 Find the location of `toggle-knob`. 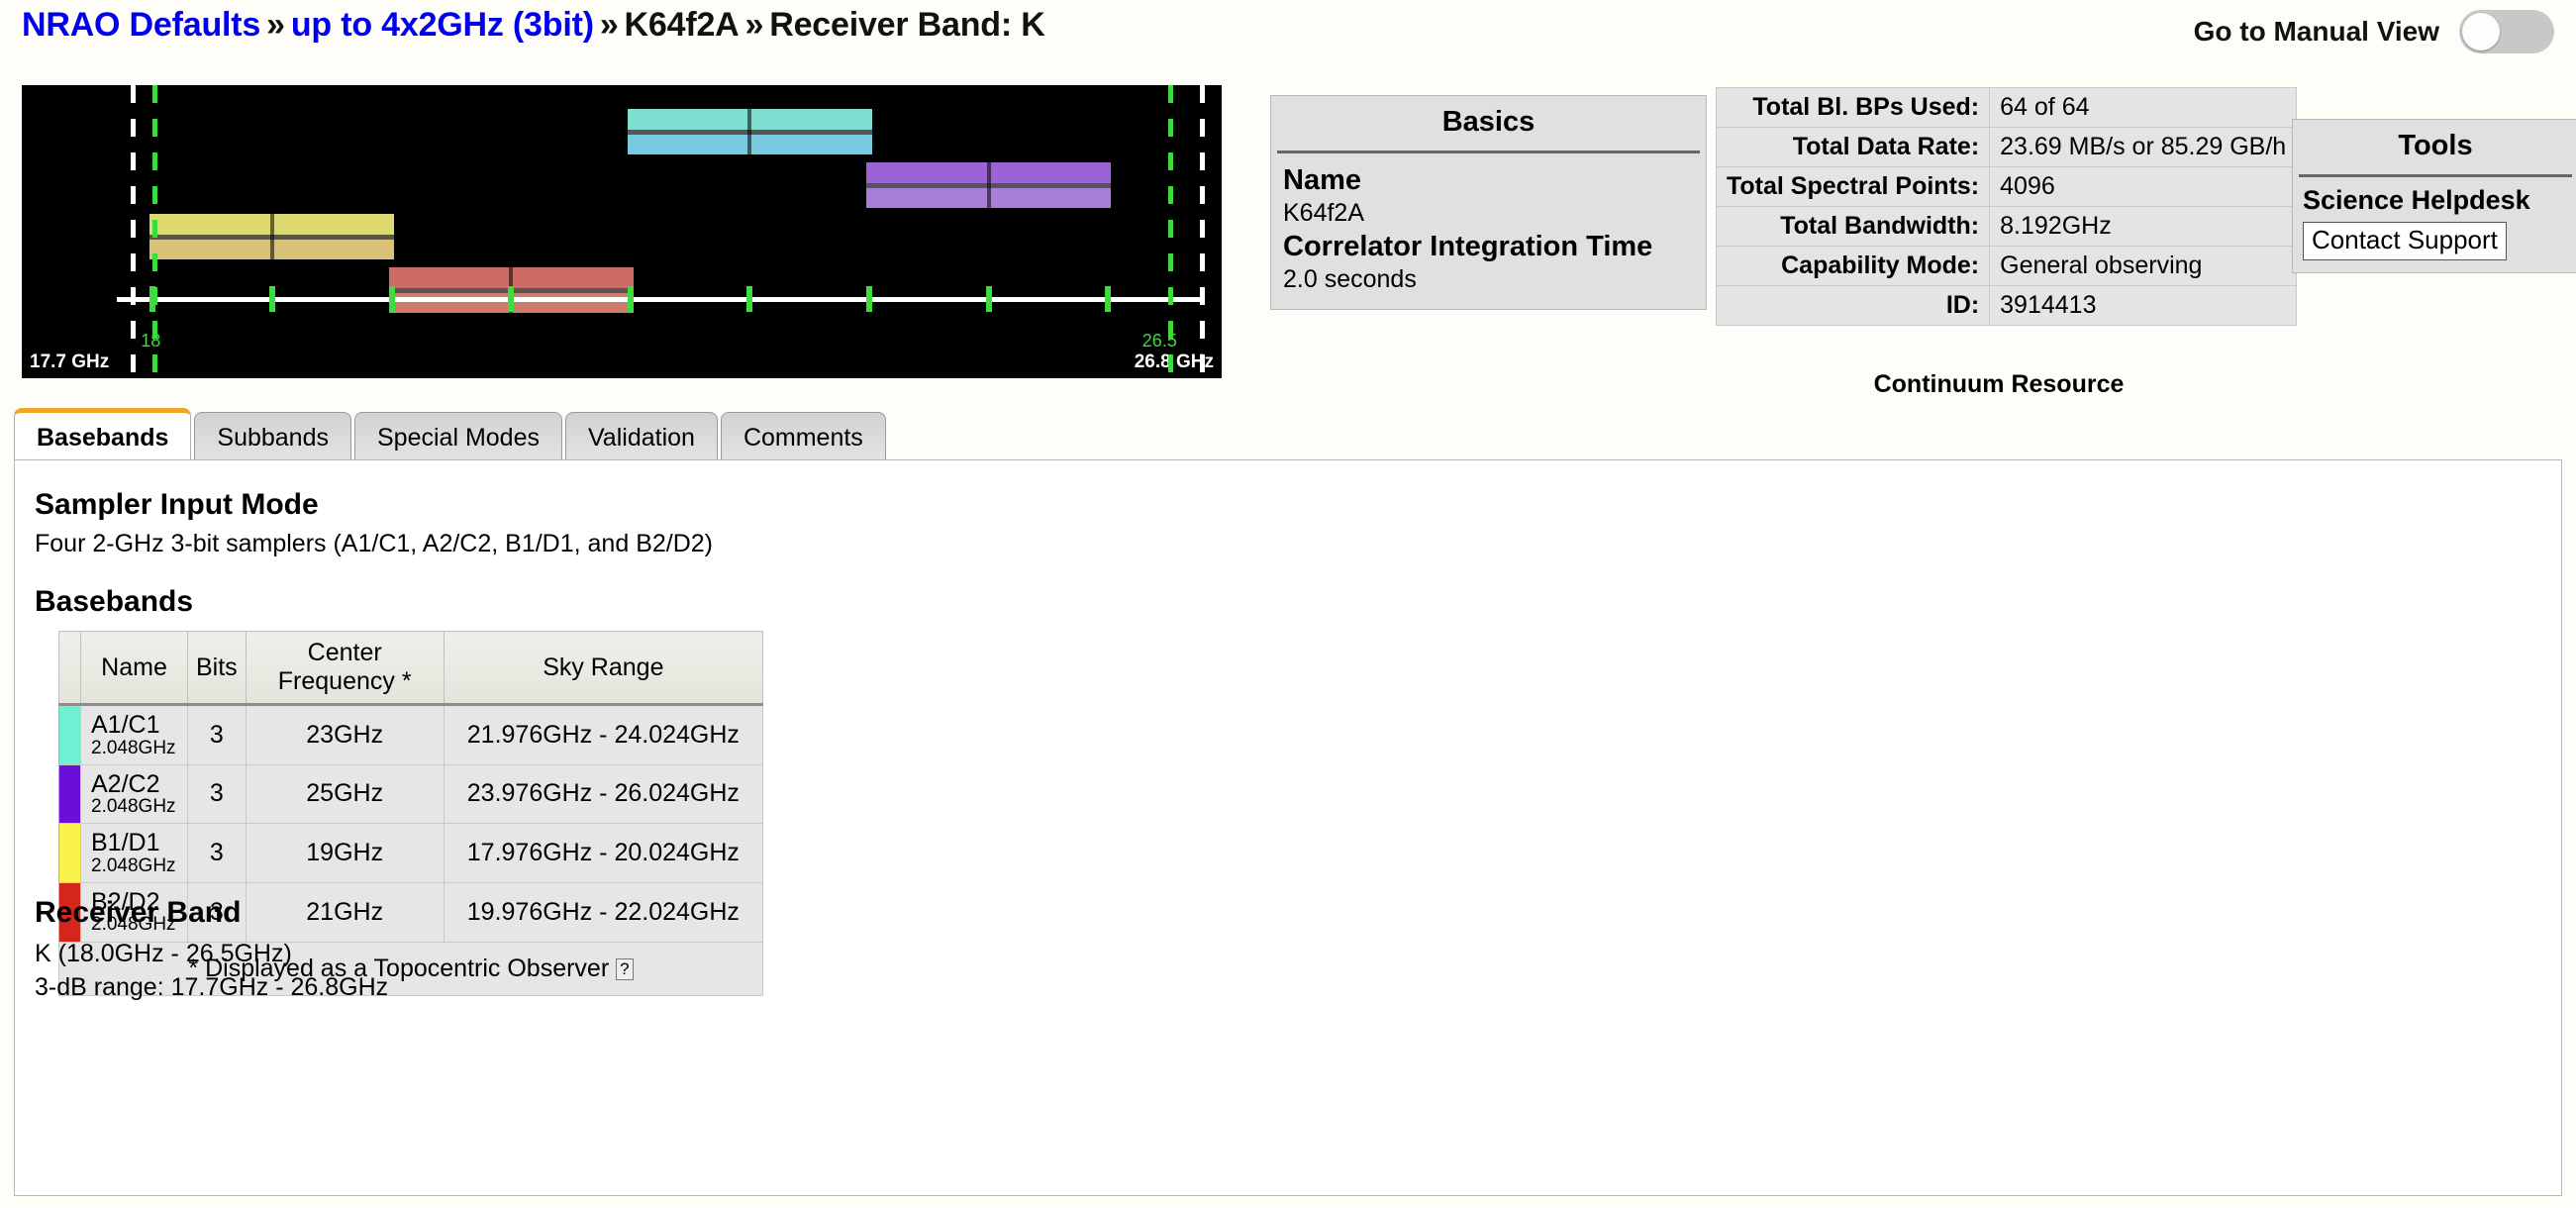

toggle-knob is located at coordinates (2481, 31).